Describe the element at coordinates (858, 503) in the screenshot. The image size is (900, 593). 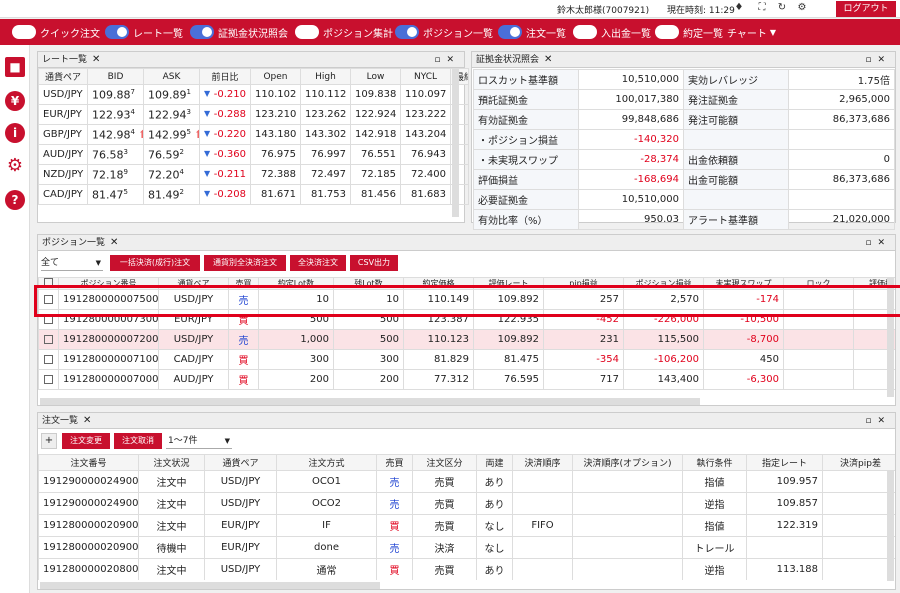
I see `pip-diff-cell` at that location.